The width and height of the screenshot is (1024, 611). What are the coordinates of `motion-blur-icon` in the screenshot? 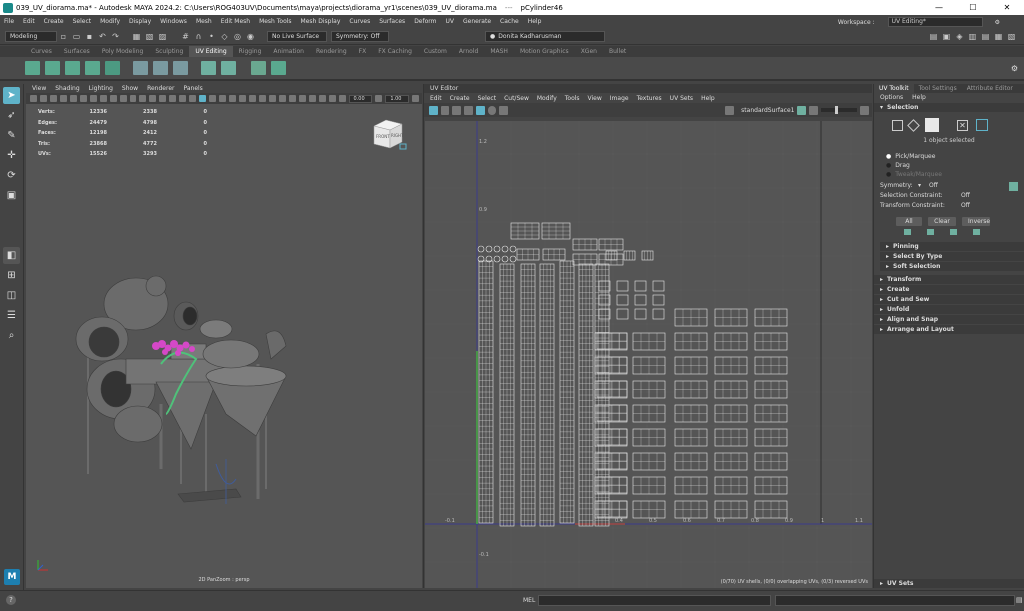 It's located at (242, 98).